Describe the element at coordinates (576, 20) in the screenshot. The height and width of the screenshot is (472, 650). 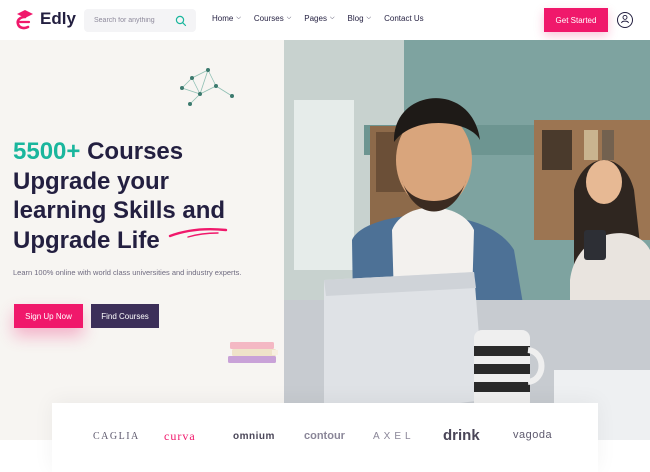
I see `get-started-button: Get Started` at that location.